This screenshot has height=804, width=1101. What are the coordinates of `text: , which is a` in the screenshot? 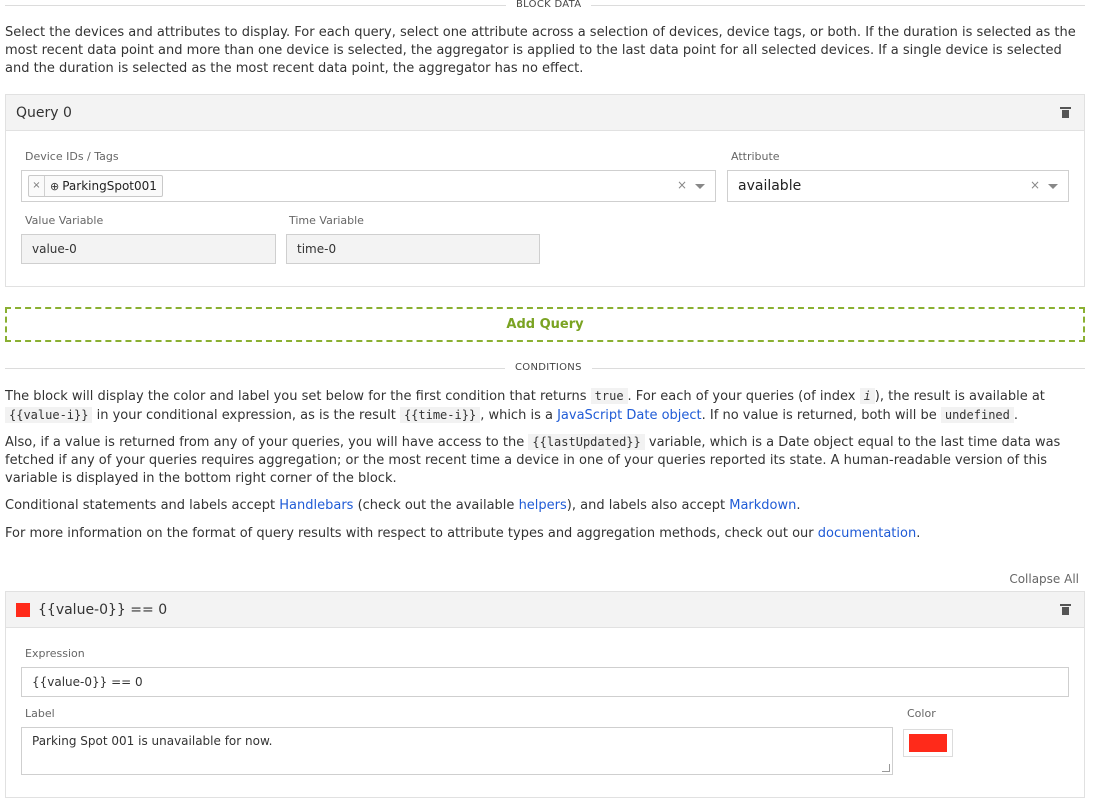 It's located at (519, 415).